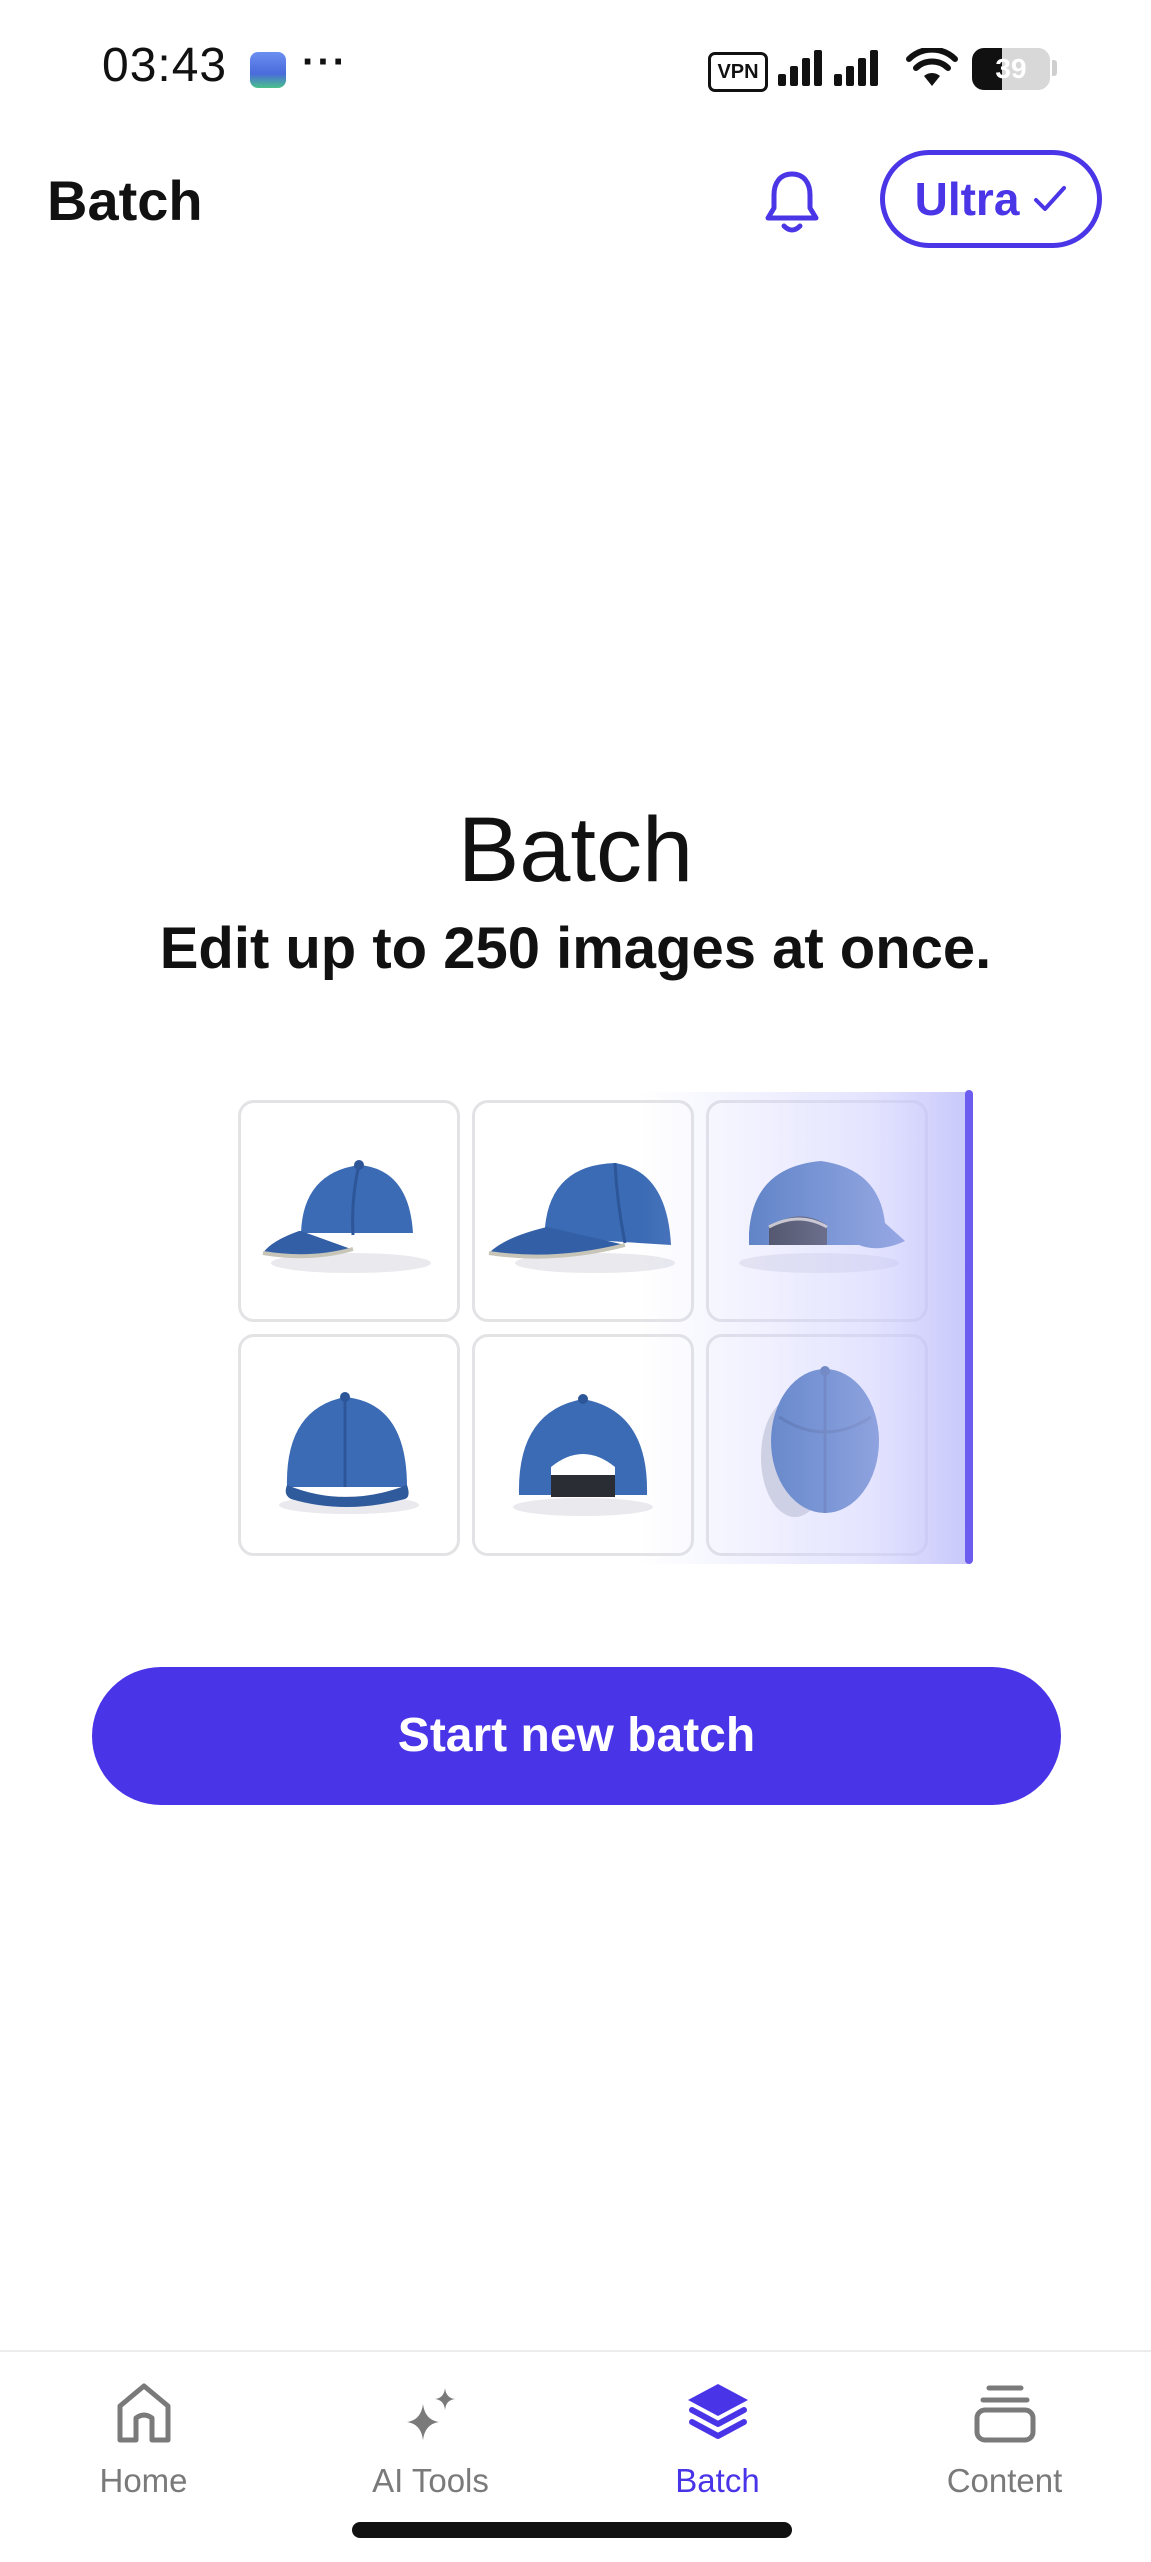 This screenshot has width=1151, height=2562. I want to click on status-time: 03:43, so click(165, 65).